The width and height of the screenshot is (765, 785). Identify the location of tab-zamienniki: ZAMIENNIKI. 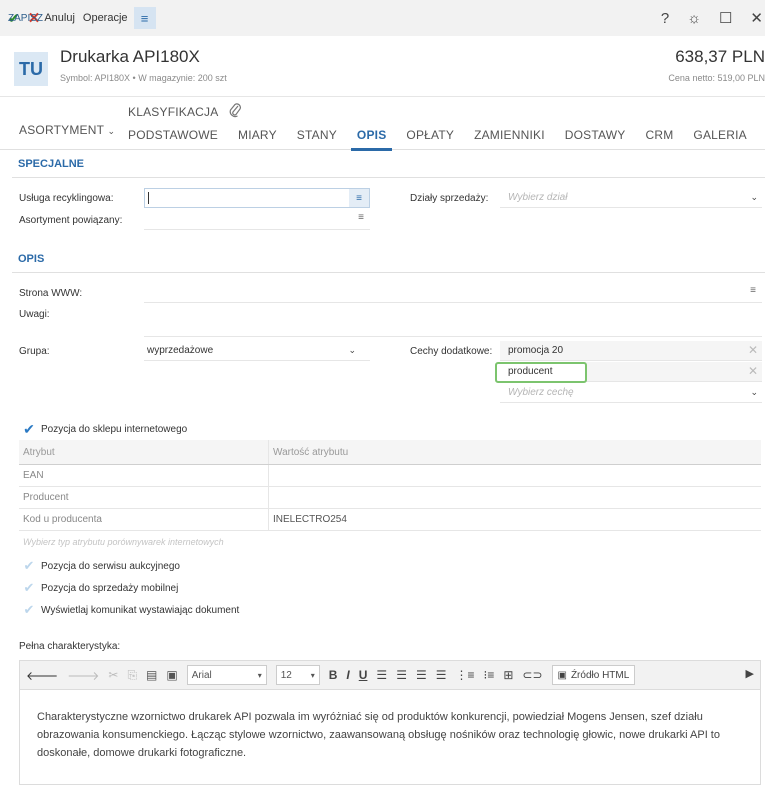
(509, 135).